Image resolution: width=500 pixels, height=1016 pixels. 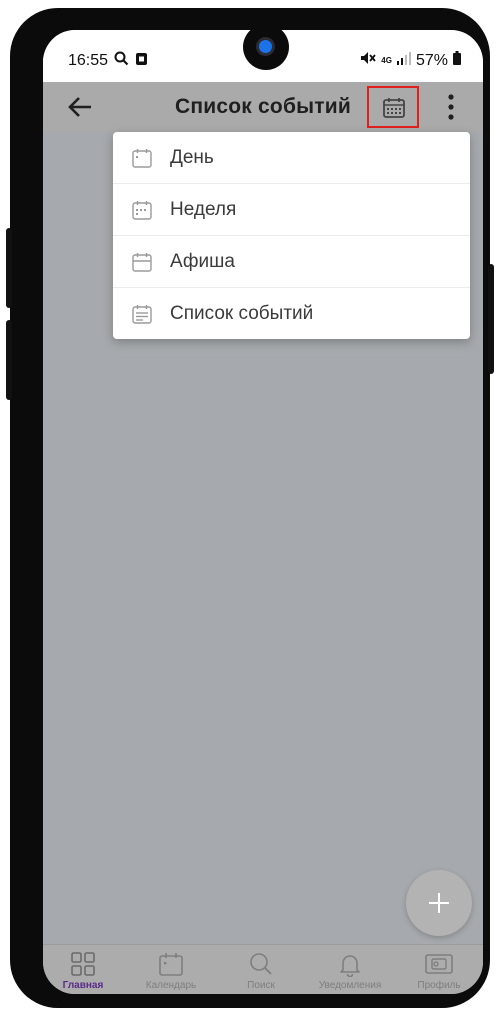 I want to click on power-button, so click(x=491, y=319).